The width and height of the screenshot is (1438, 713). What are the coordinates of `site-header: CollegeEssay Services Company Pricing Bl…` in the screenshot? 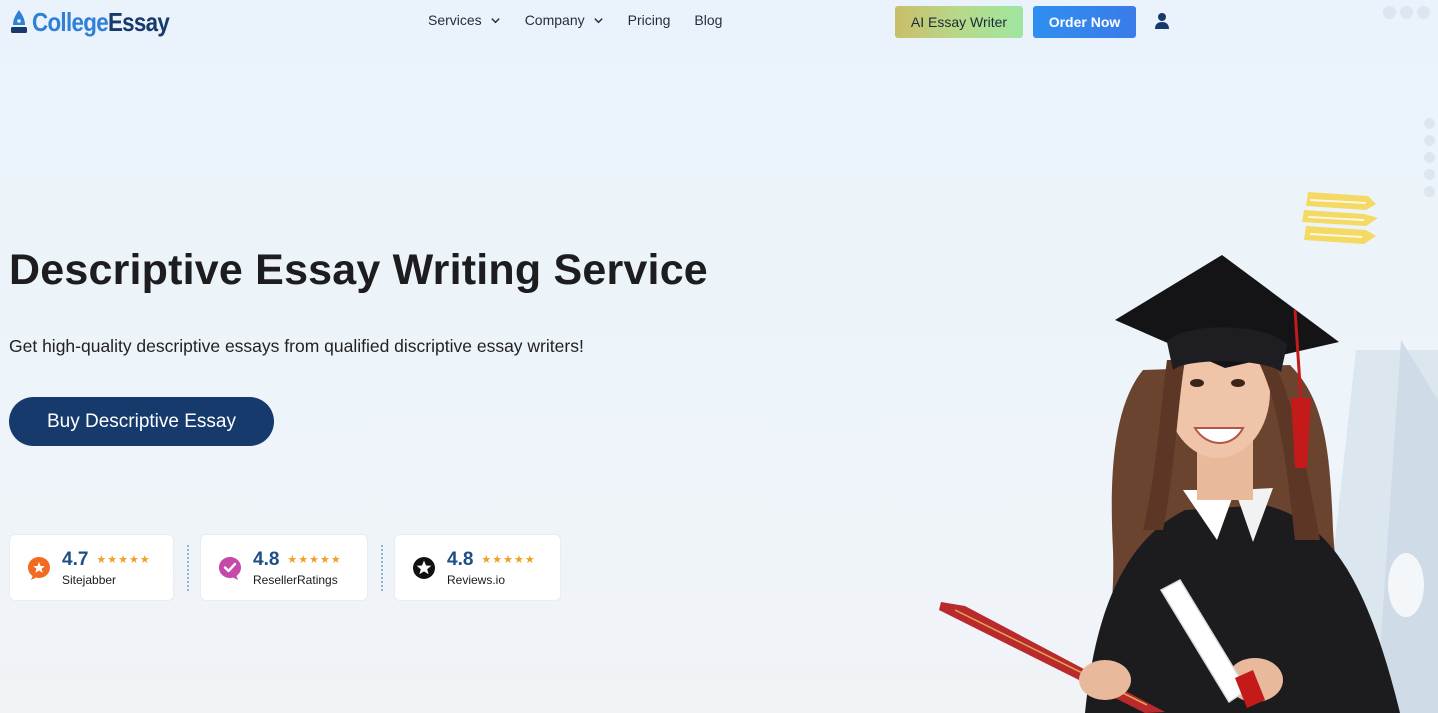 It's located at (719, 22).